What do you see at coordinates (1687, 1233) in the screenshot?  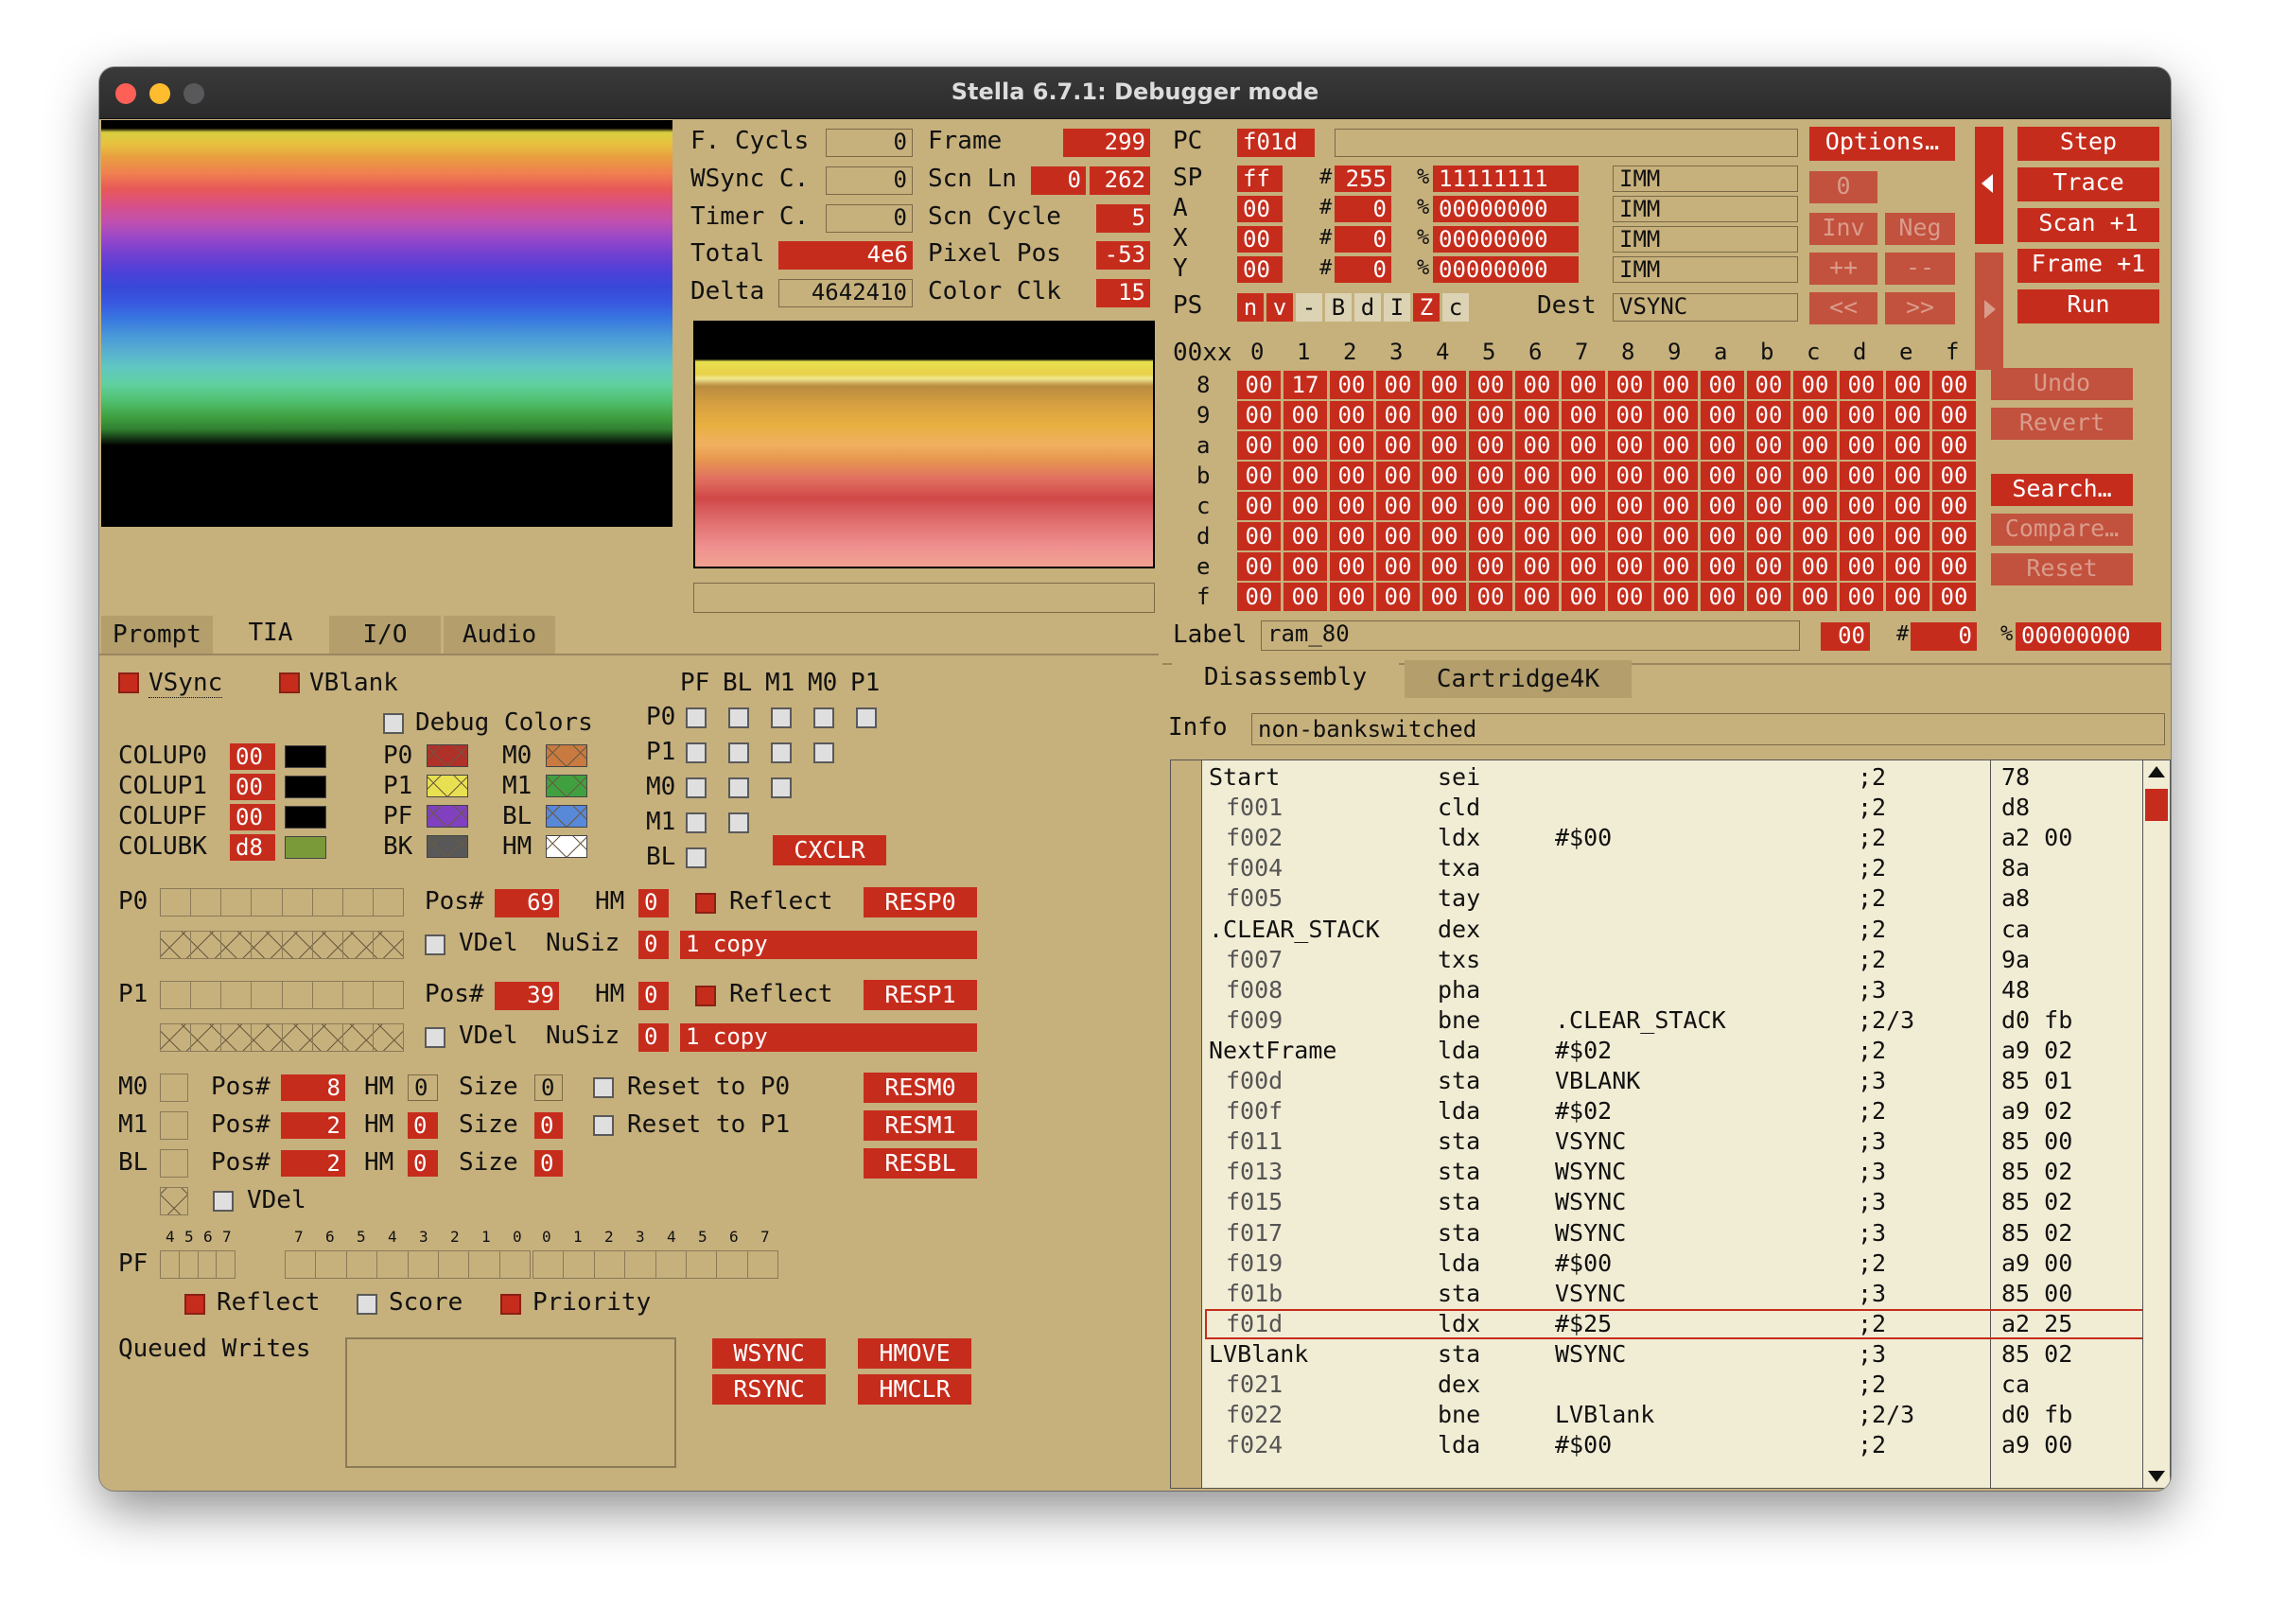 I see `disassembly-line: f017 sta WSYNC ;3 85 02` at bounding box center [1687, 1233].